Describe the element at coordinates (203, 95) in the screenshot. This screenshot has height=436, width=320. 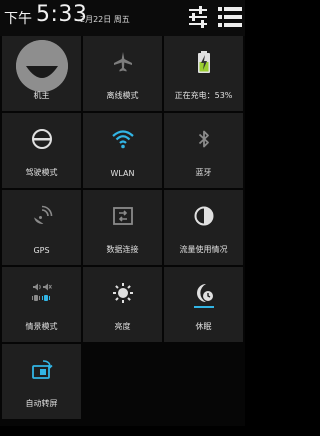
I see `tile-battery-label: 正在充电：53%` at that location.